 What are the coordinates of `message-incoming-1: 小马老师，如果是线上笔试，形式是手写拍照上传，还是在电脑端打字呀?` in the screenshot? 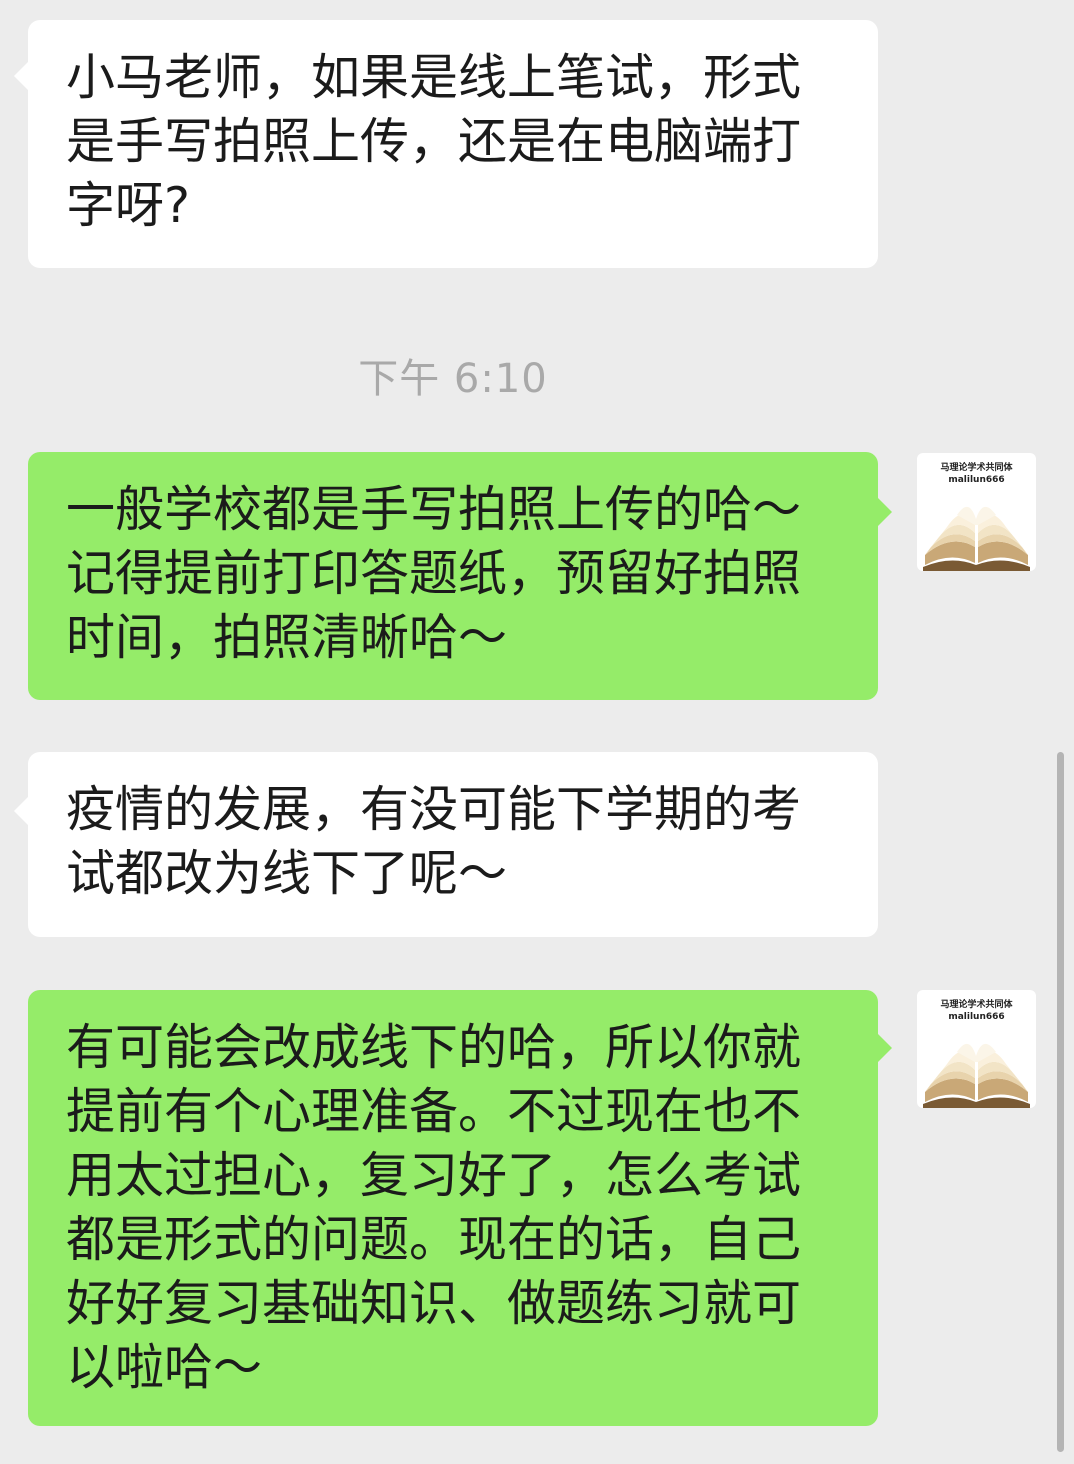 It's located at (453, 144).